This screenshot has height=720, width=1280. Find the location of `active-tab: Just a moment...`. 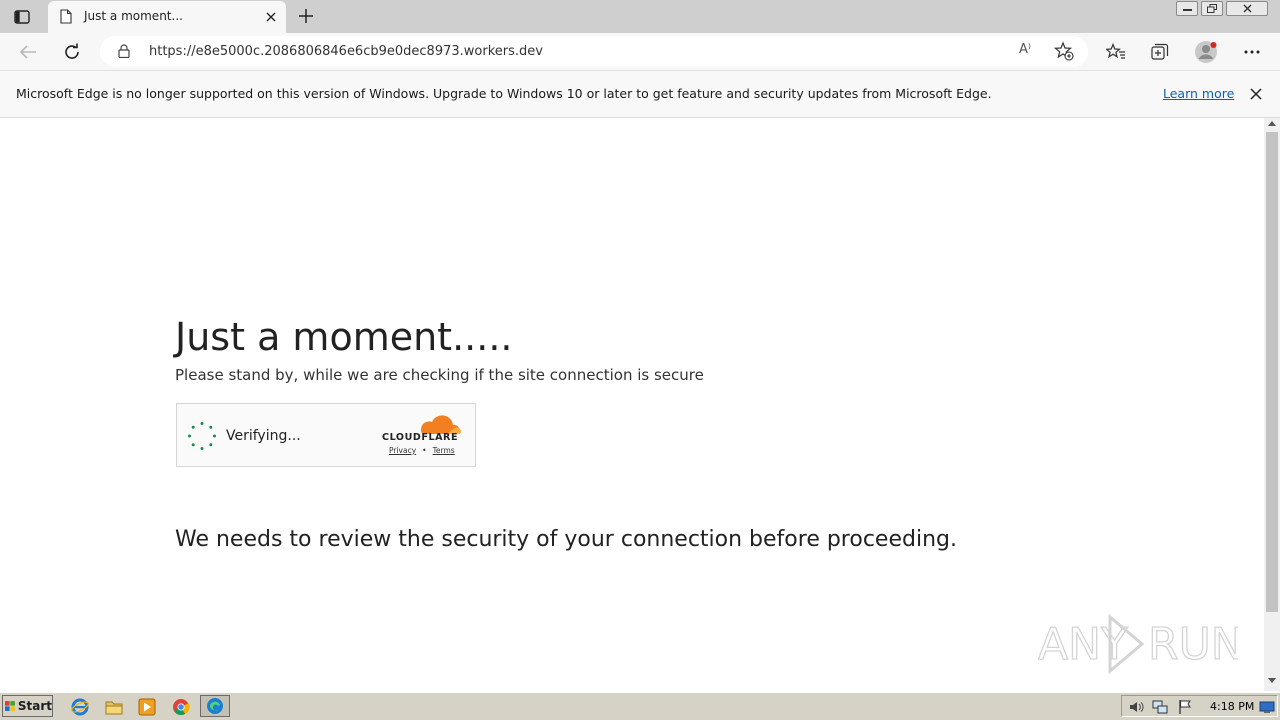

active-tab: Just a moment... is located at coordinates (167, 17).